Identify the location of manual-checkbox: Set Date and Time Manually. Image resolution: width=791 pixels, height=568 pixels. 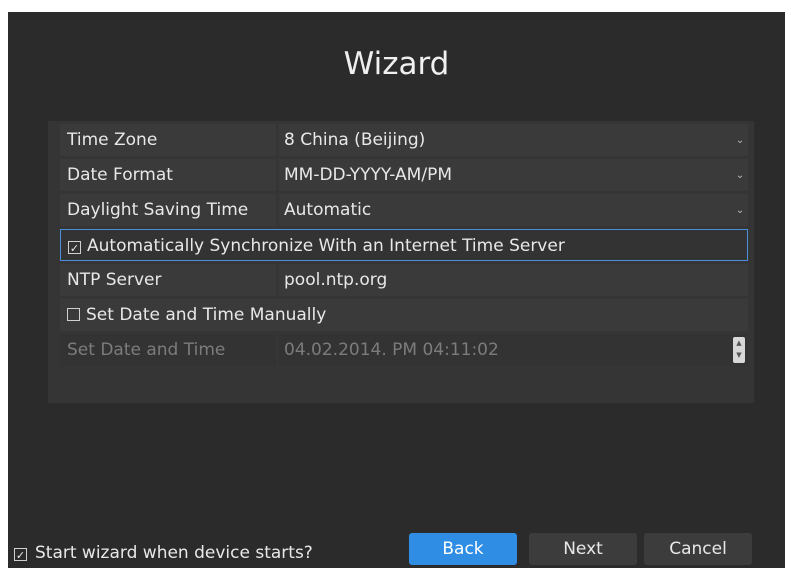
(404, 315).